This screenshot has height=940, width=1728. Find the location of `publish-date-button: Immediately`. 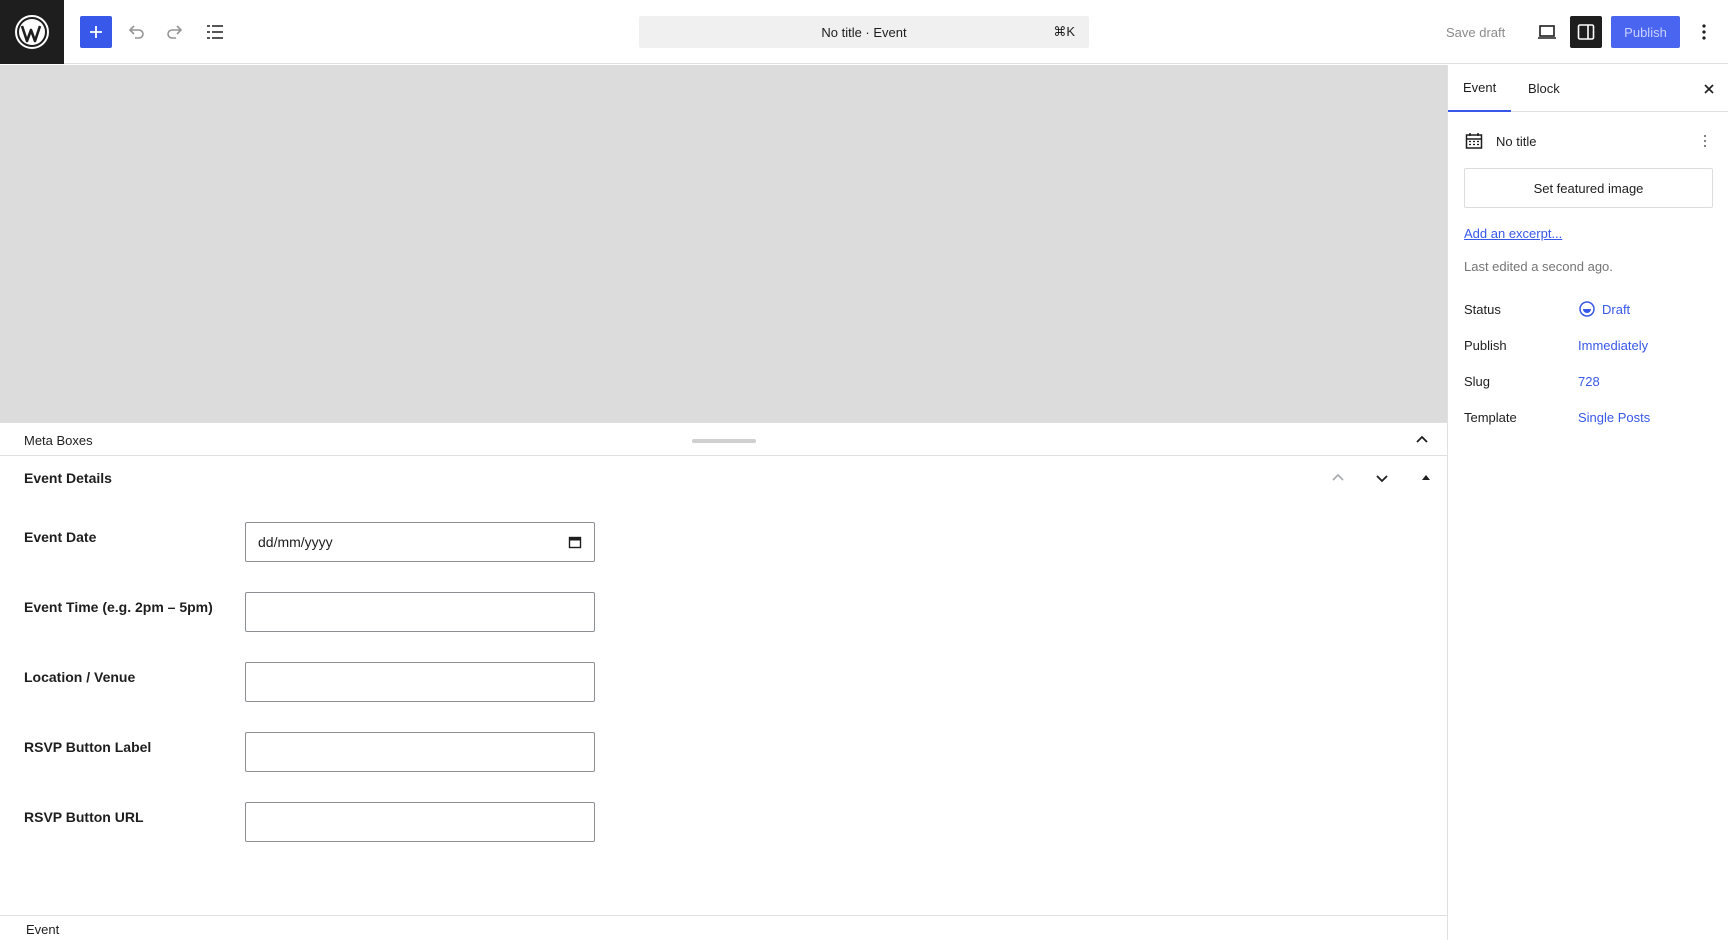

publish-date-button: Immediately is located at coordinates (1613, 345).